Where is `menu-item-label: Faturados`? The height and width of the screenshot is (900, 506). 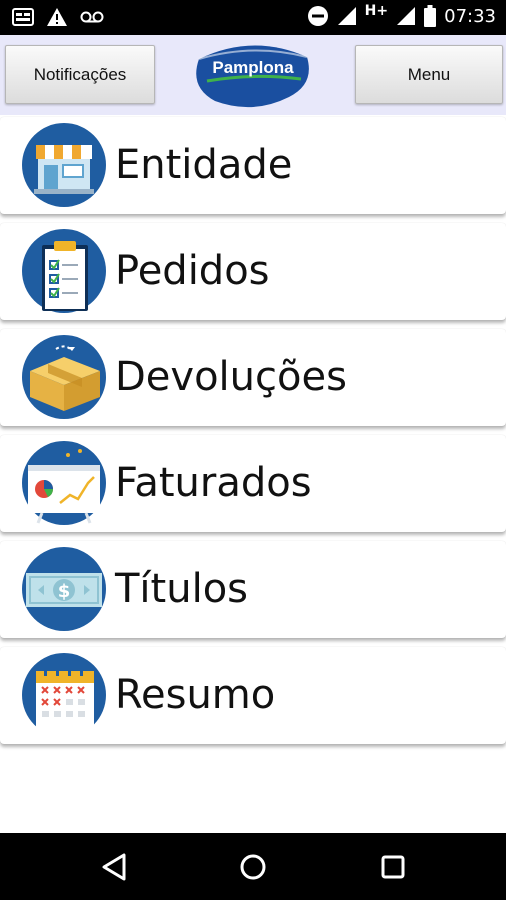
menu-item-label: Faturados is located at coordinates (213, 483).